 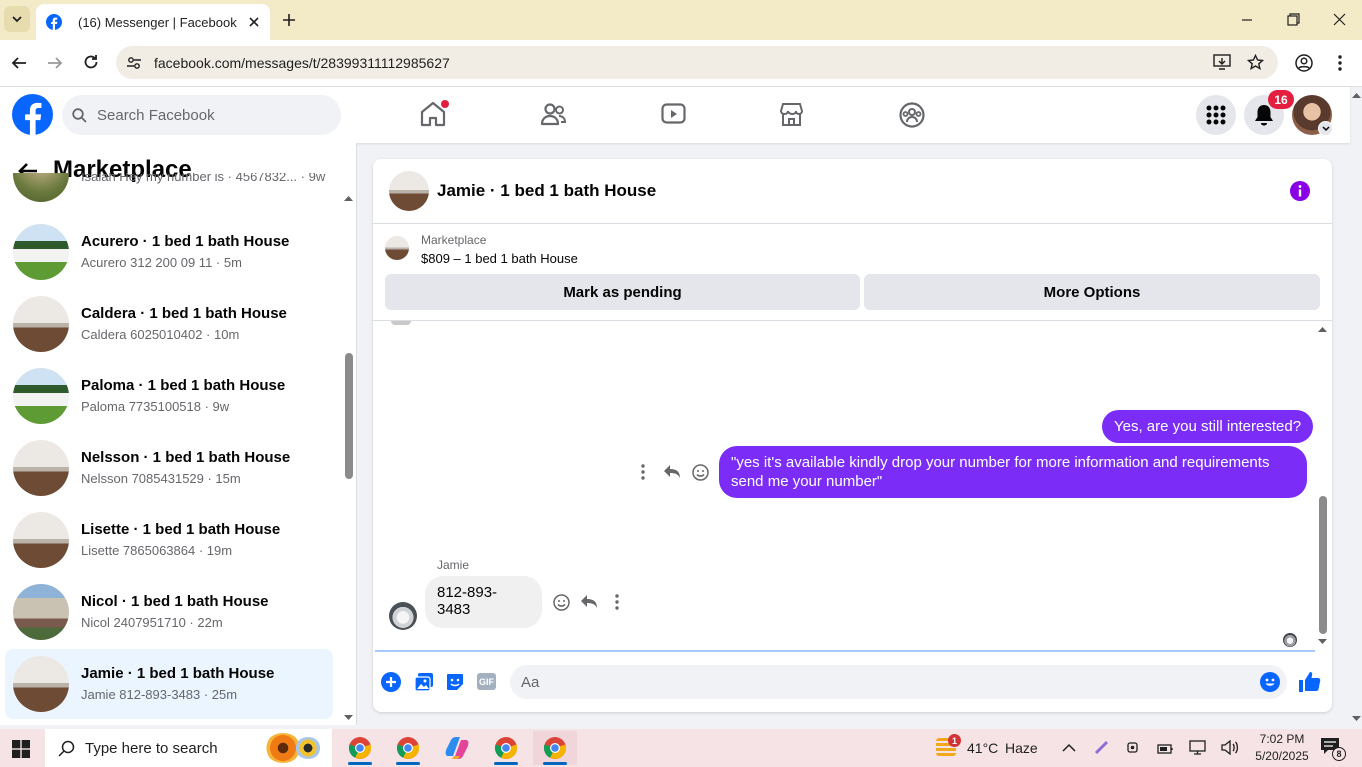 I want to click on menu-button, so click(x=1216, y=115).